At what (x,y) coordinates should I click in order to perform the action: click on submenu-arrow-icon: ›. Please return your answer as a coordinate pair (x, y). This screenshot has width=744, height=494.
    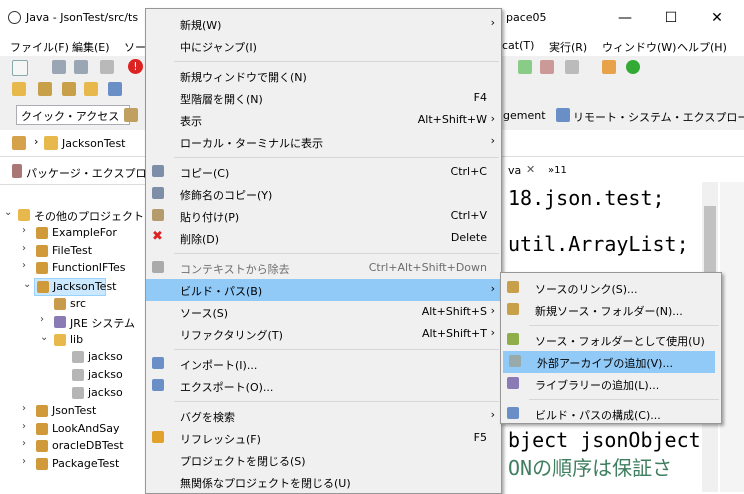
    Looking at the image, I should click on (492, 414).